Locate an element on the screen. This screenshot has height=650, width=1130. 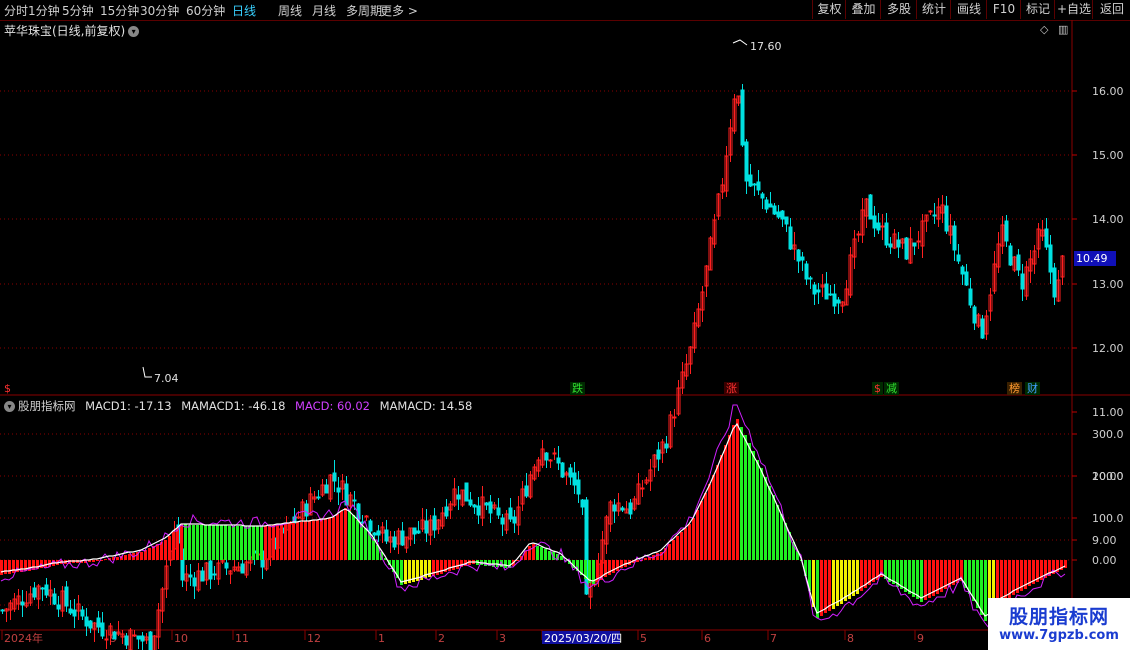
event-tag: 跌 is located at coordinates (577, 388).